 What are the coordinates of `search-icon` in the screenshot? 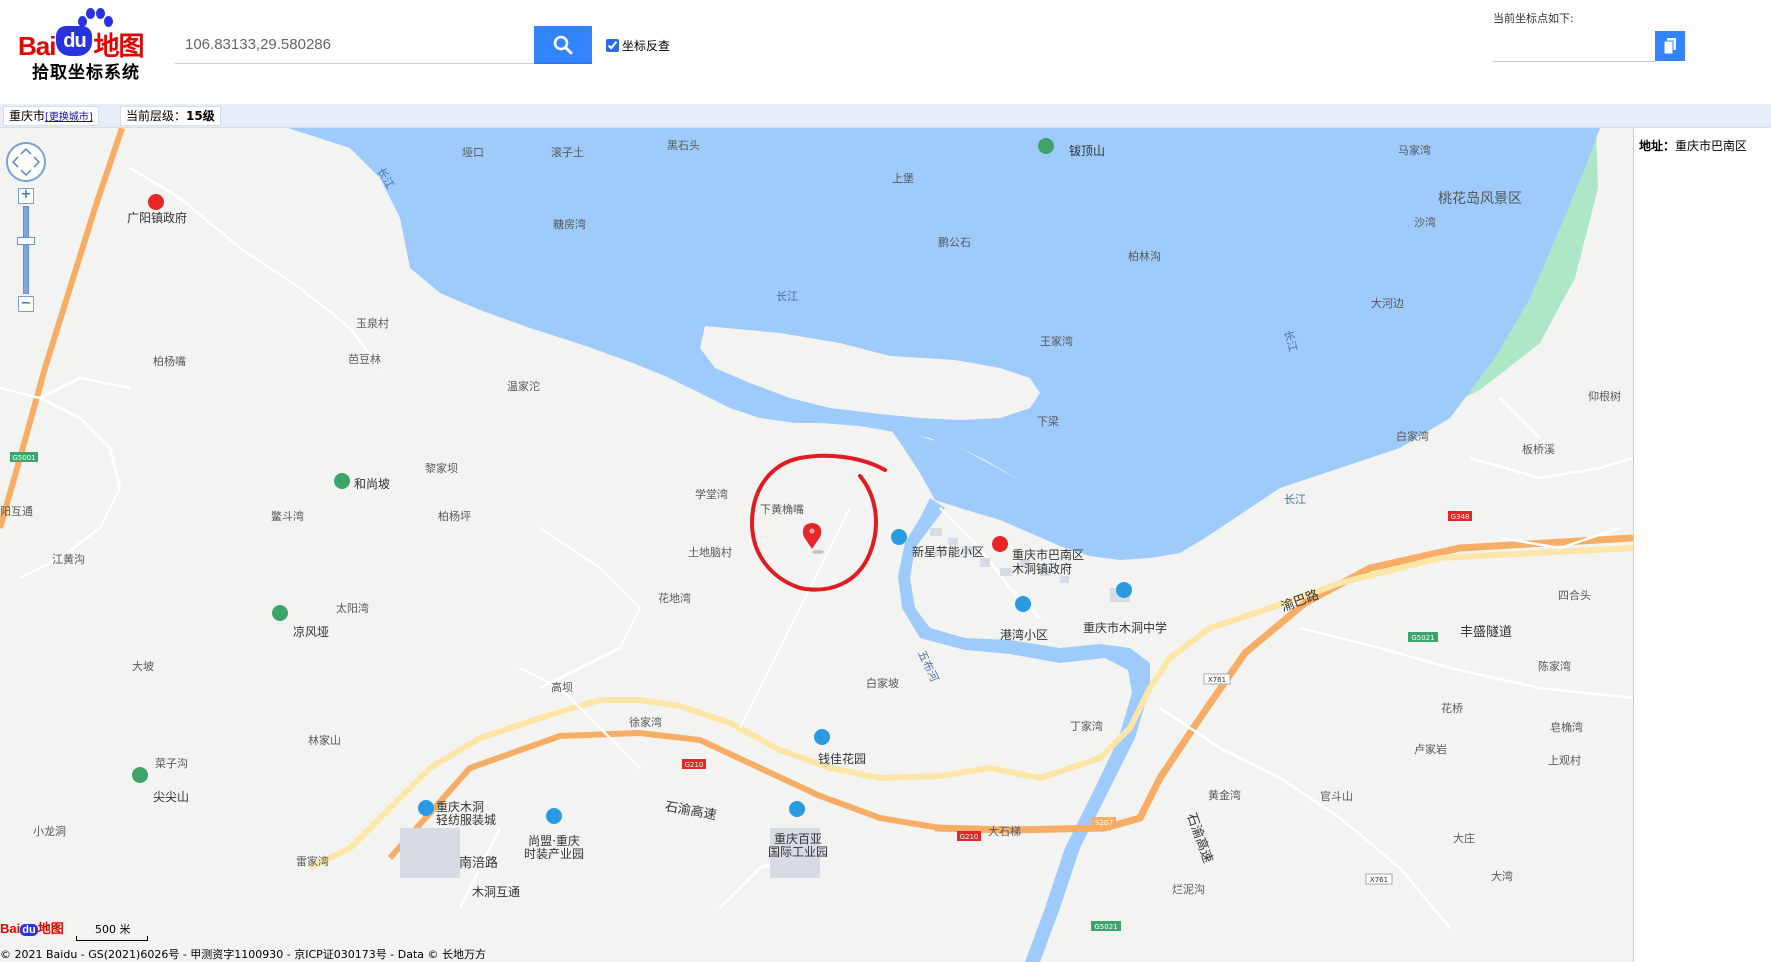 It's located at (563, 45).